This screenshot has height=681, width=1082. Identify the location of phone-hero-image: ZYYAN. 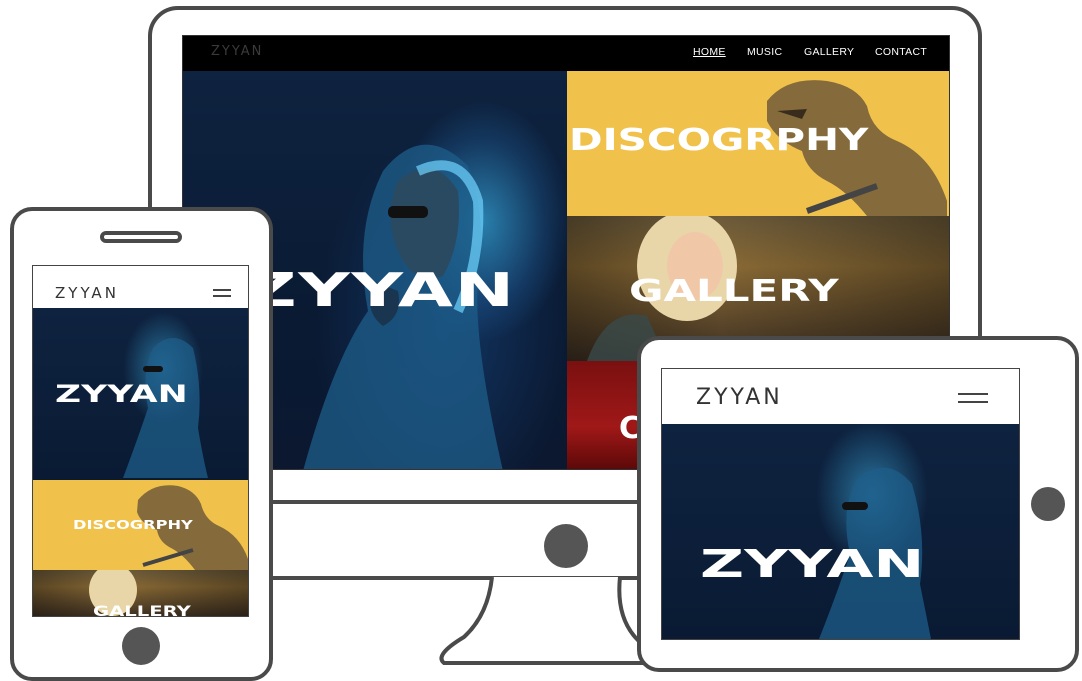
(140, 394).